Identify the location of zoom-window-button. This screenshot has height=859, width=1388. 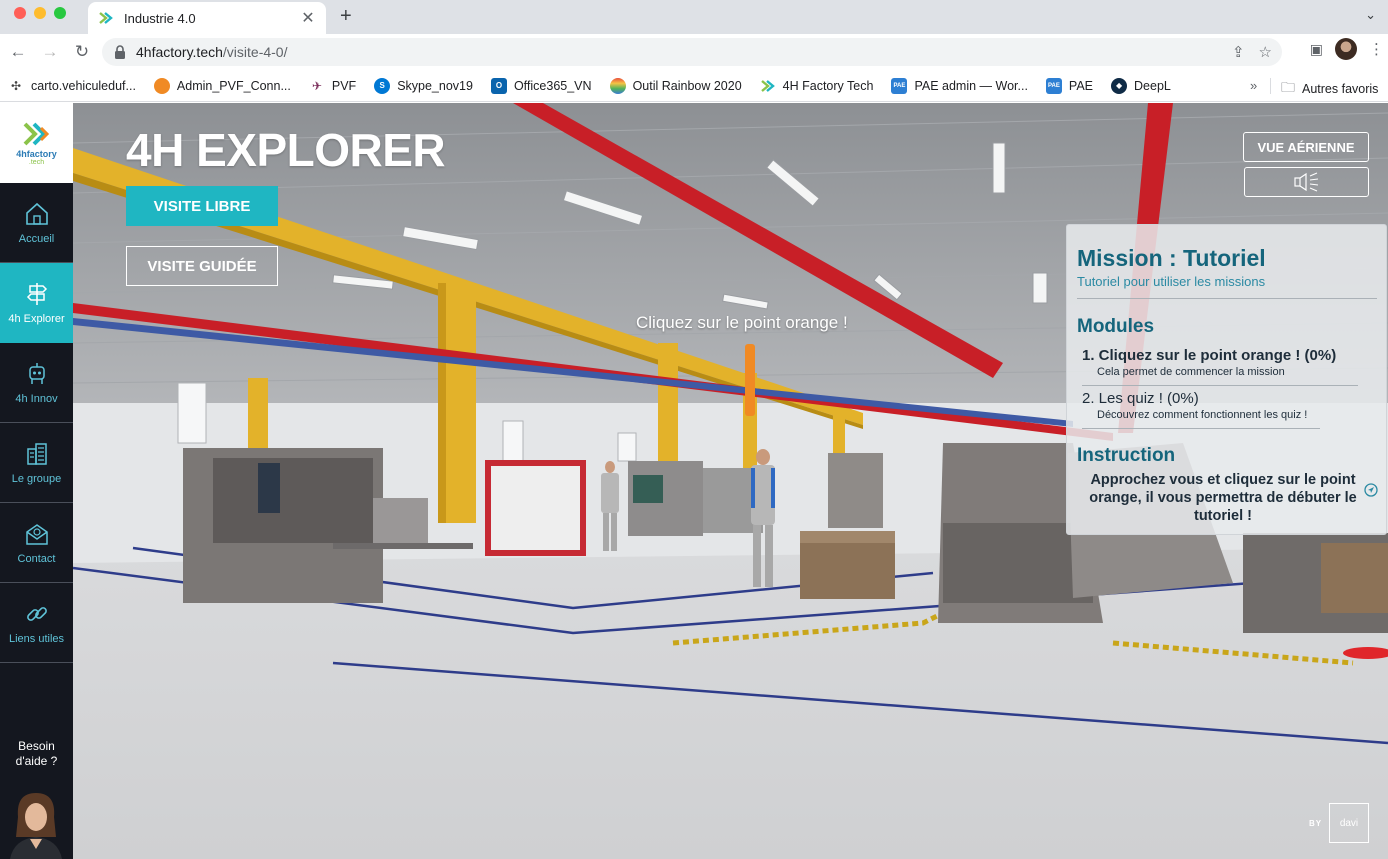
(60, 13).